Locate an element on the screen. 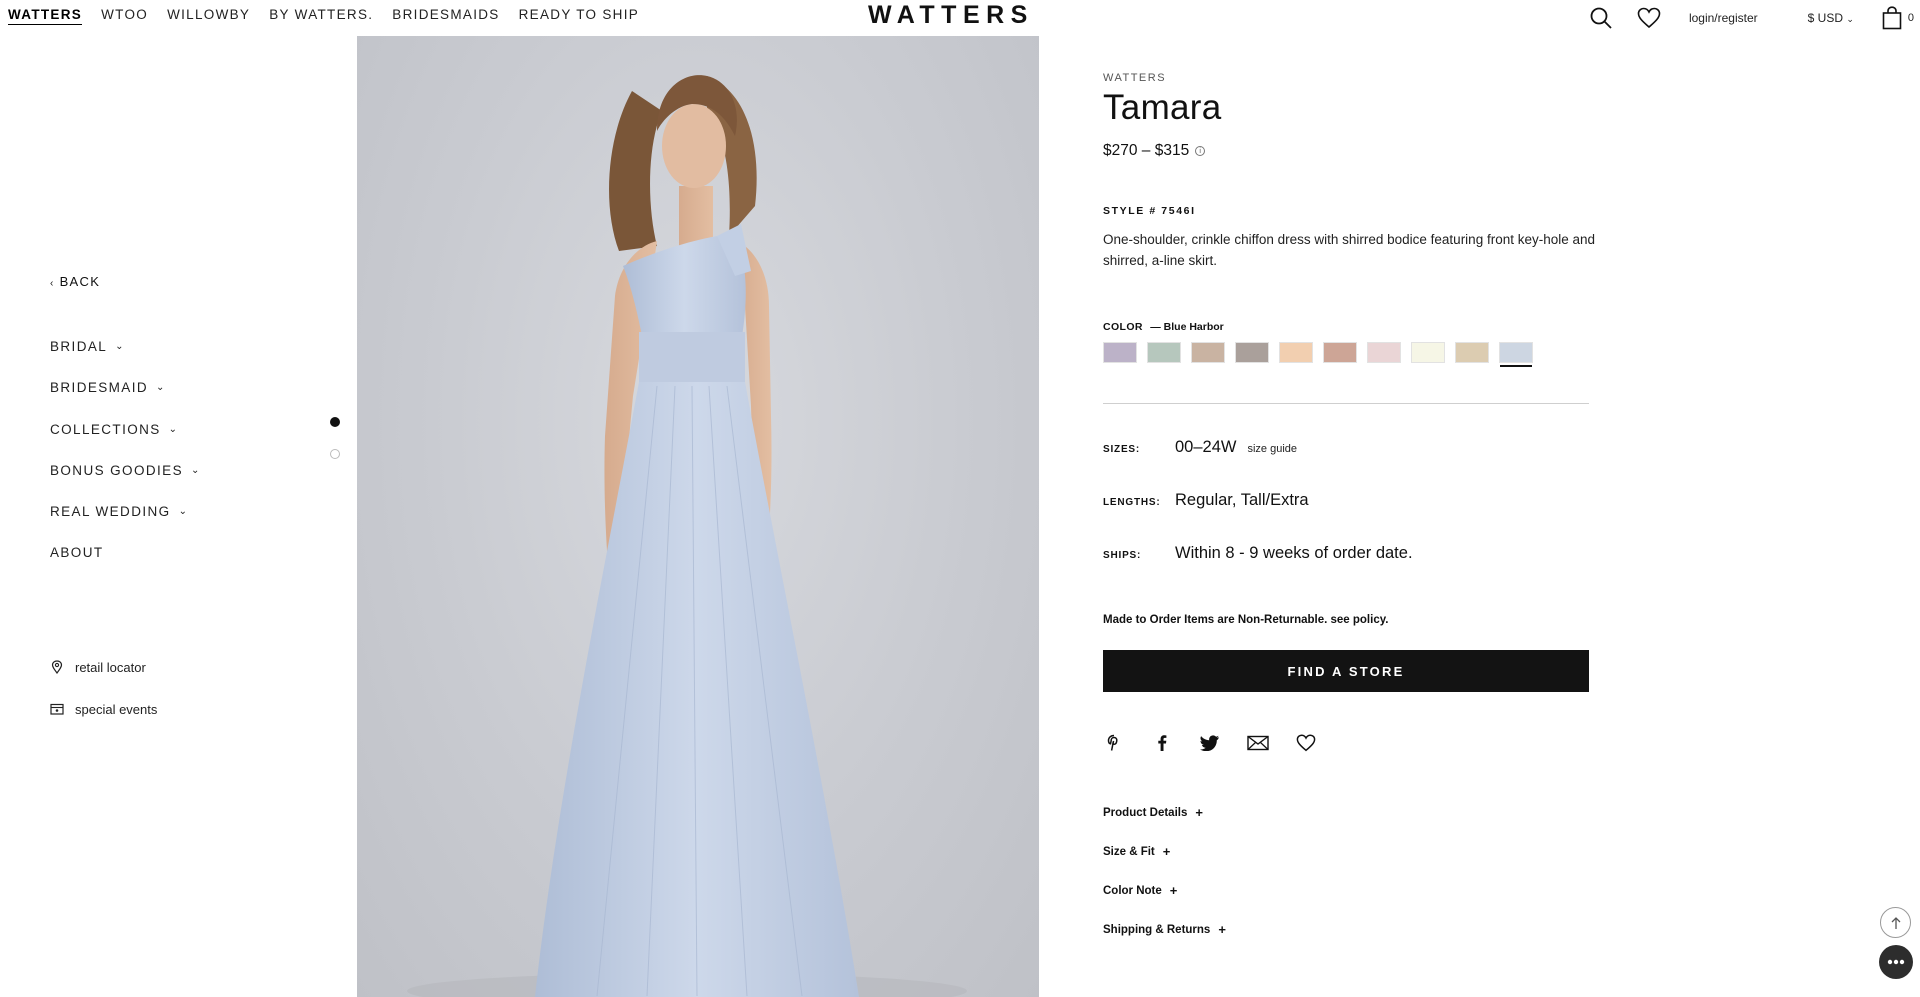  non-returnable-text: Made to Order Items are Non-Returnable. is located at coordinates (1215, 620).